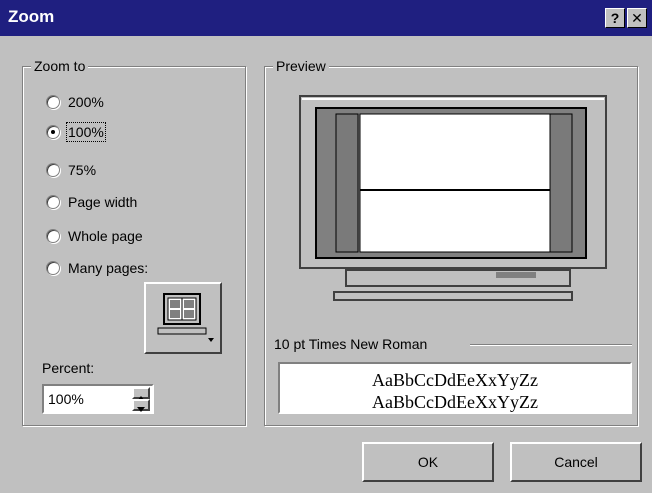  What do you see at coordinates (53, 170) in the screenshot?
I see `radio-75-circle` at bounding box center [53, 170].